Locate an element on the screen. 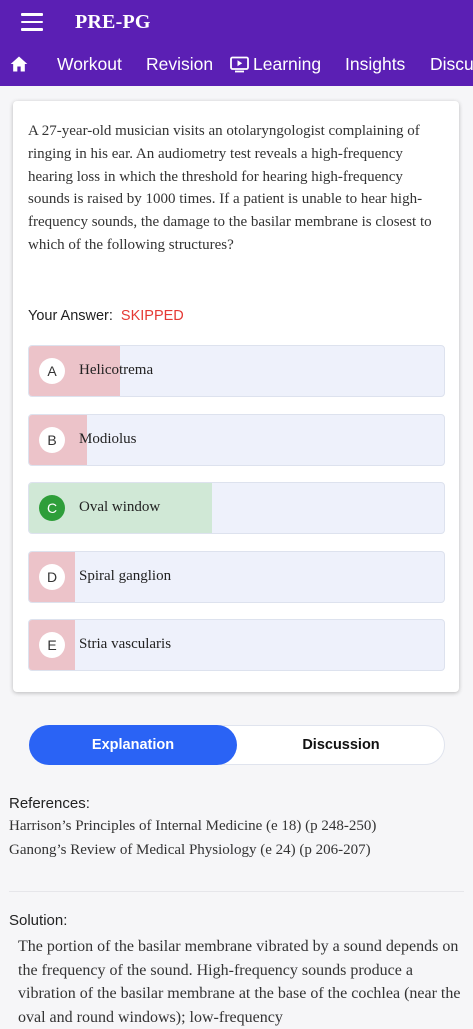 The height and width of the screenshot is (1029, 473). option-e-text: Stria vascularis is located at coordinates (125, 644).